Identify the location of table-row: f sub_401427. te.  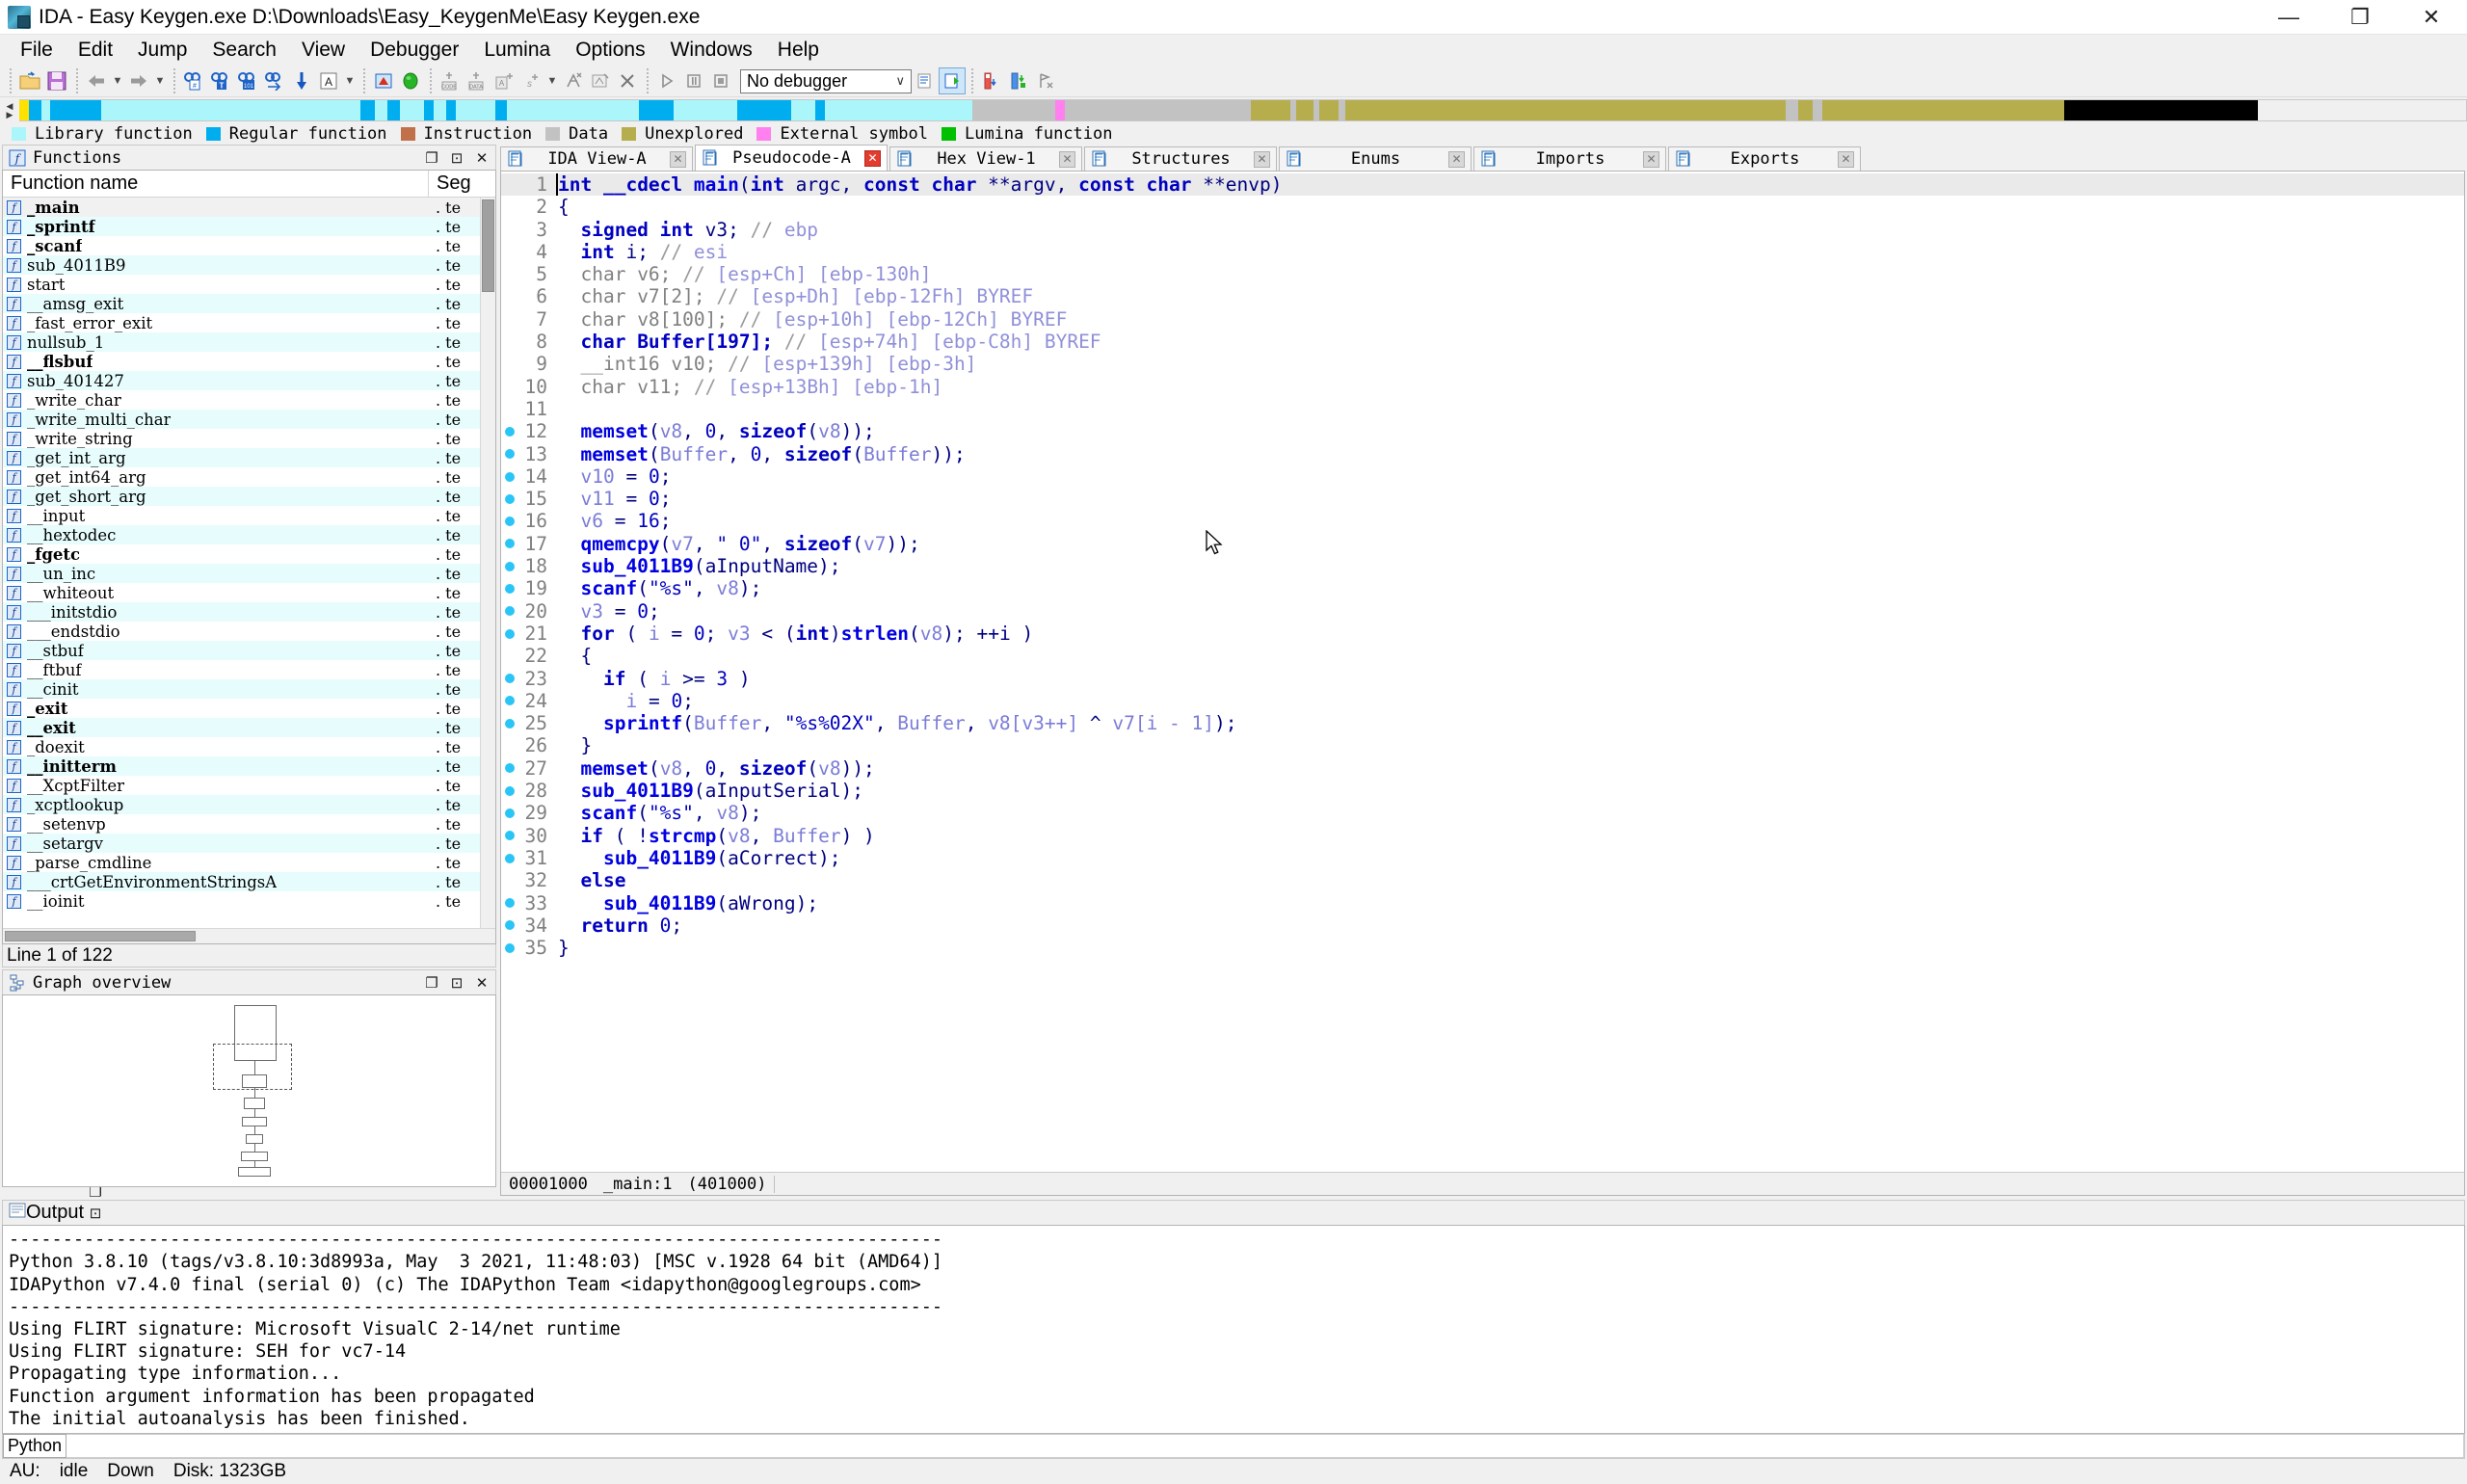
(249, 380).